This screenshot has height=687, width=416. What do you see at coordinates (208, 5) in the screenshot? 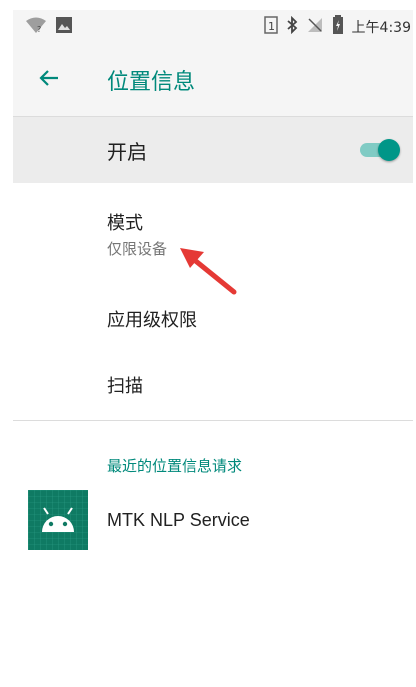
I see `screen-edge-top` at bounding box center [208, 5].